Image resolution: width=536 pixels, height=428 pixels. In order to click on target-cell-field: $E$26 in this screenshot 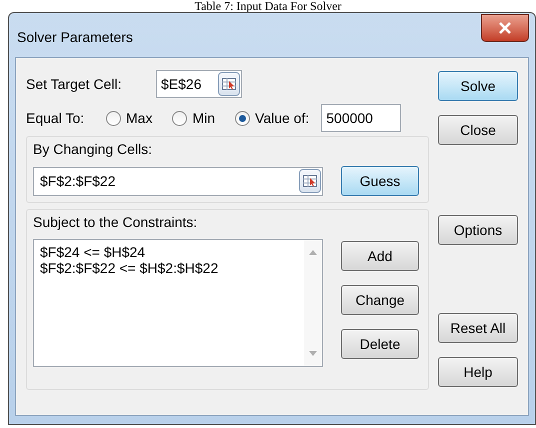, I will do `click(199, 84)`.